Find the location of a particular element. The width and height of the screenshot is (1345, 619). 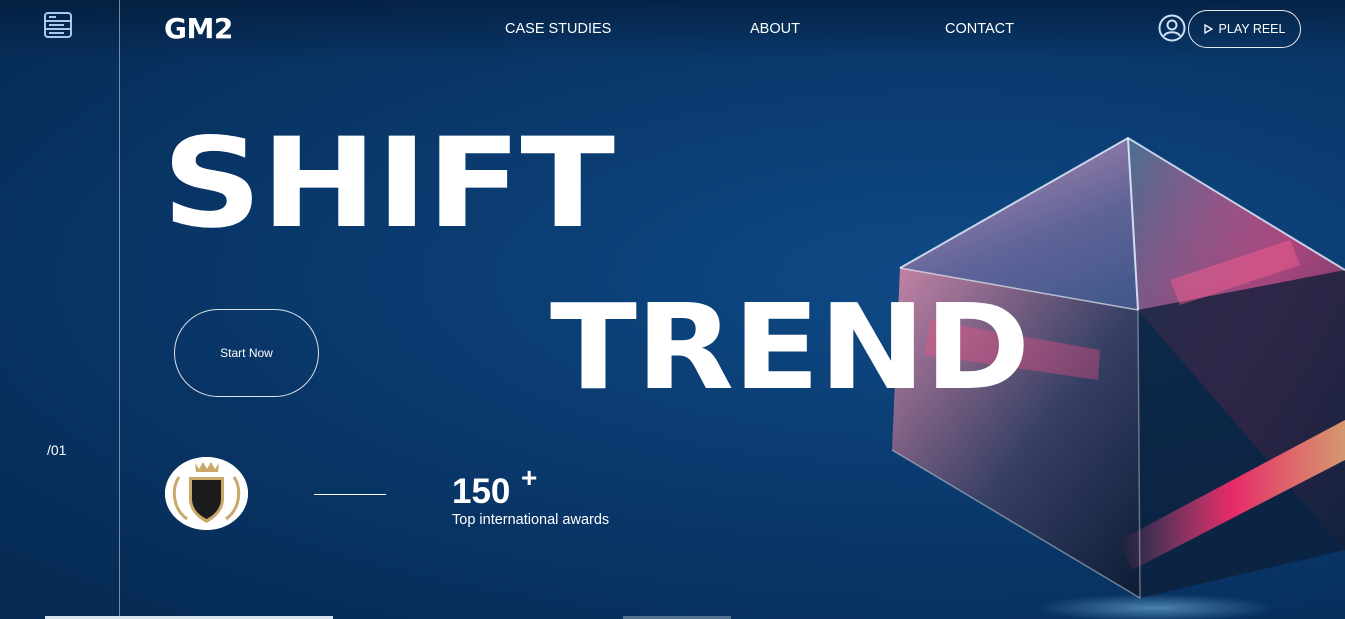

user-circle-icon is located at coordinates (1172, 28).